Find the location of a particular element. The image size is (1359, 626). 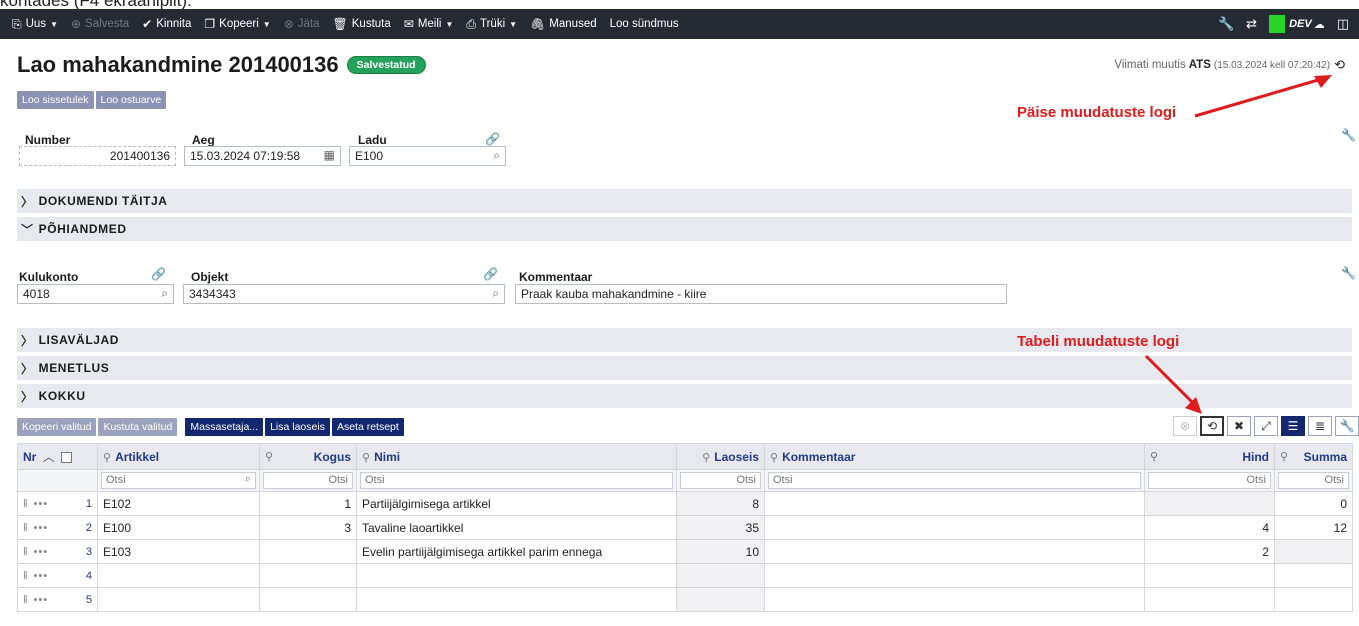

col-kogus: ⚲ Kogus is located at coordinates (308, 456).